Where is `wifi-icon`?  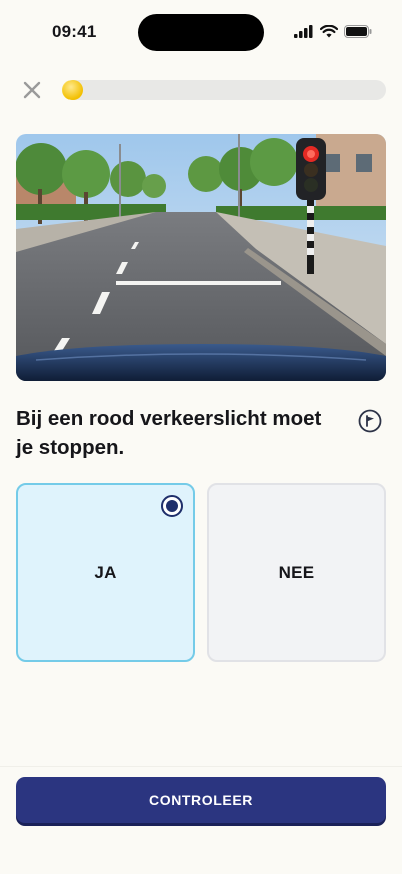 wifi-icon is located at coordinates (329, 31).